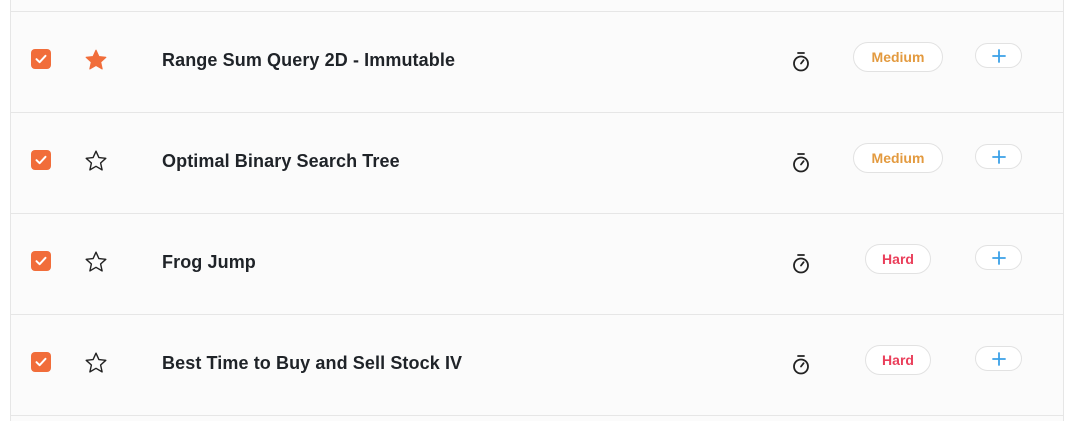 Image resolution: width=1068 pixels, height=421 pixels. What do you see at coordinates (312, 363) in the screenshot?
I see `problem-title: Best Time to Buy and Sell Stock IV` at bounding box center [312, 363].